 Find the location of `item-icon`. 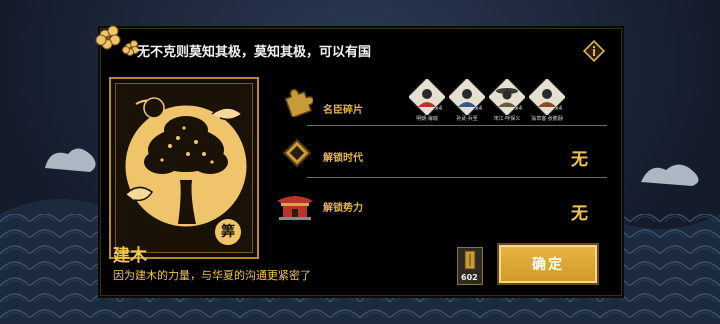

item-icon is located at coordinates (470, 260).